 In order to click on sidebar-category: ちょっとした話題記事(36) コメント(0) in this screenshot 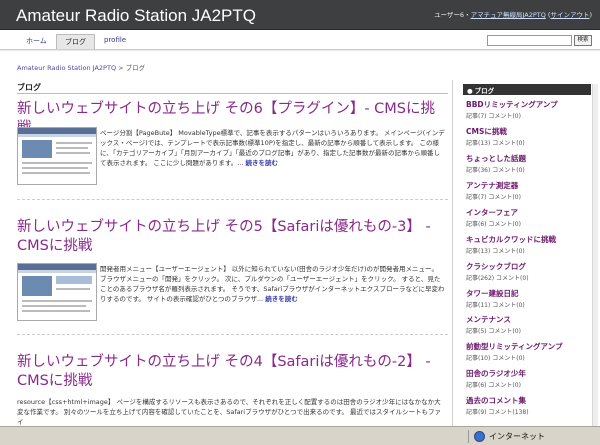, I will do `click(531, 163)`.